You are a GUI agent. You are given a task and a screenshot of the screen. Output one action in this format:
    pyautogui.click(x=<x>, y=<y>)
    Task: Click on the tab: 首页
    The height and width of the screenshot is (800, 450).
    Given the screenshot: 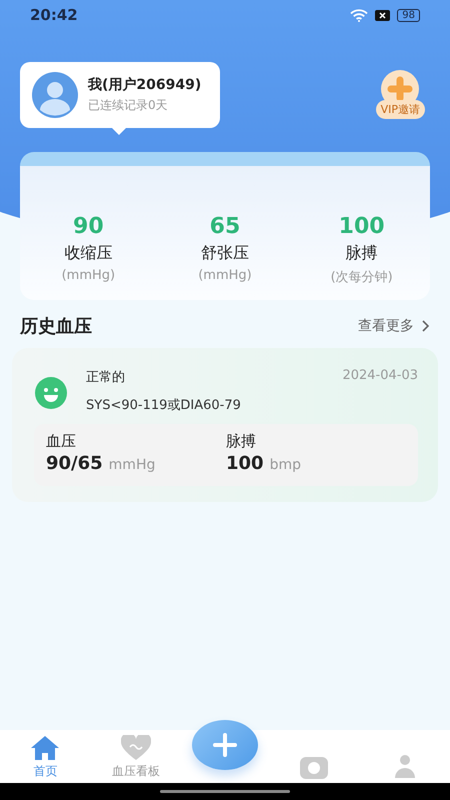 What is the action you would take?
    pyautogui.click(x=45, y=757)
    